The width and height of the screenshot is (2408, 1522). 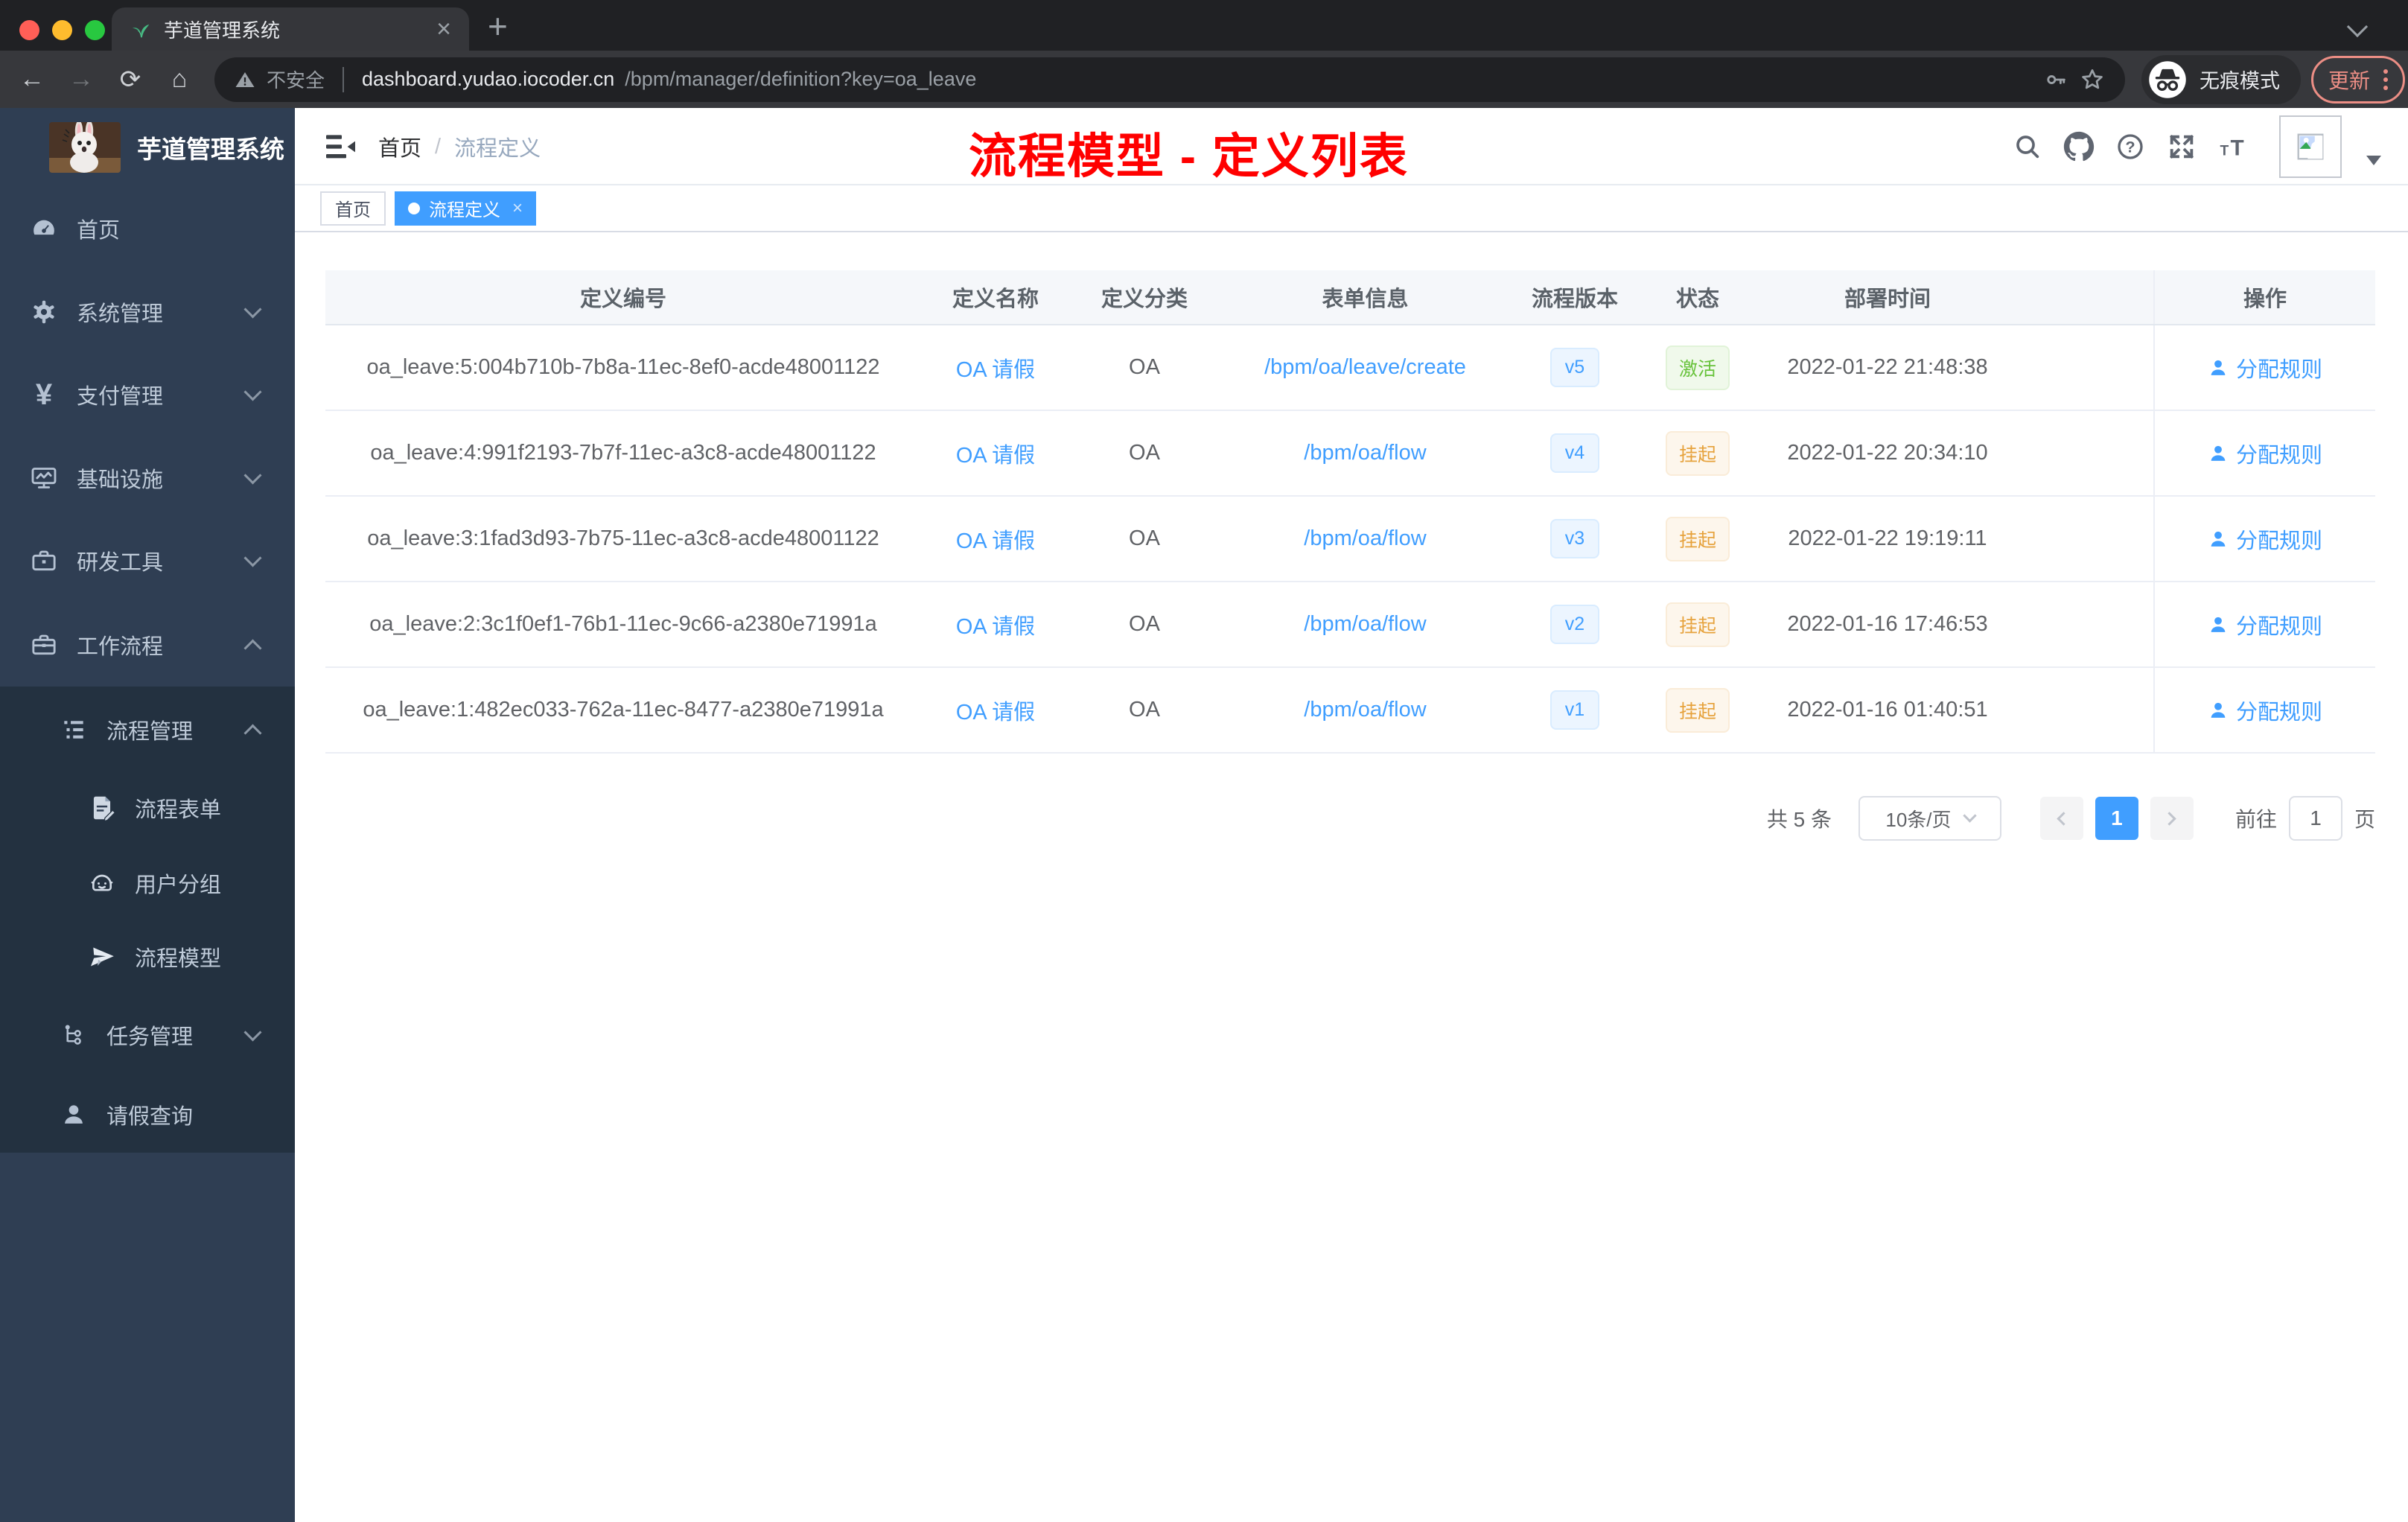 What do you see at coordinates (147, 645) in the screenshot?
I see `sidebar-item-workflow: 工作流程` at bounding box center [147, 645].